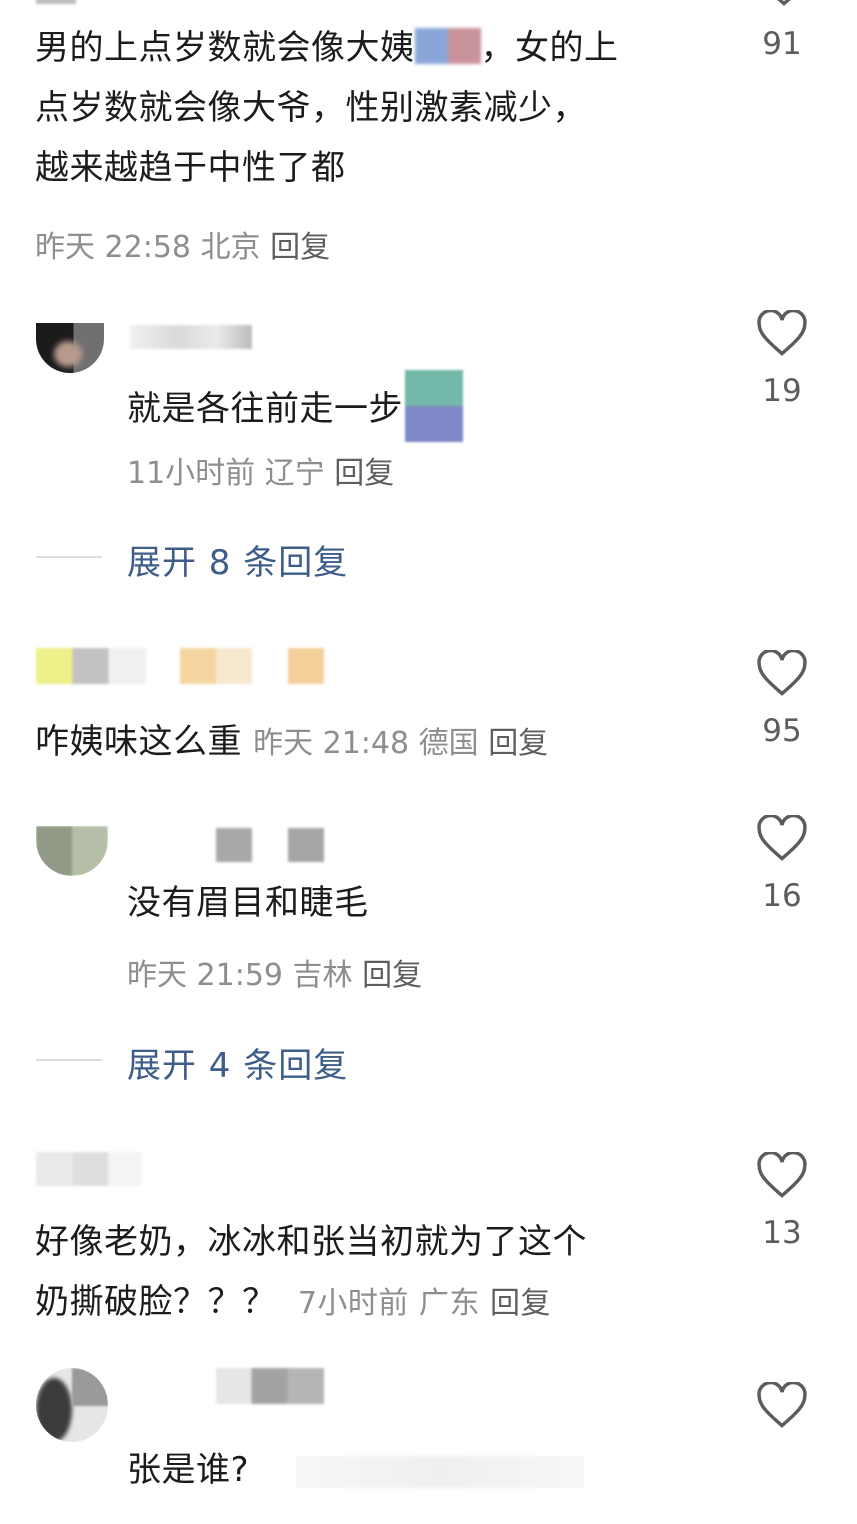 Image resolution: width=857 pixels, height=1524 pixels. What do you see at coordinates (311, 1242) in the screenshot?
I see `comment-text-line-1: 好像老奶，冰冰和张当初就为了这个` at bounding box center [311, 1242].